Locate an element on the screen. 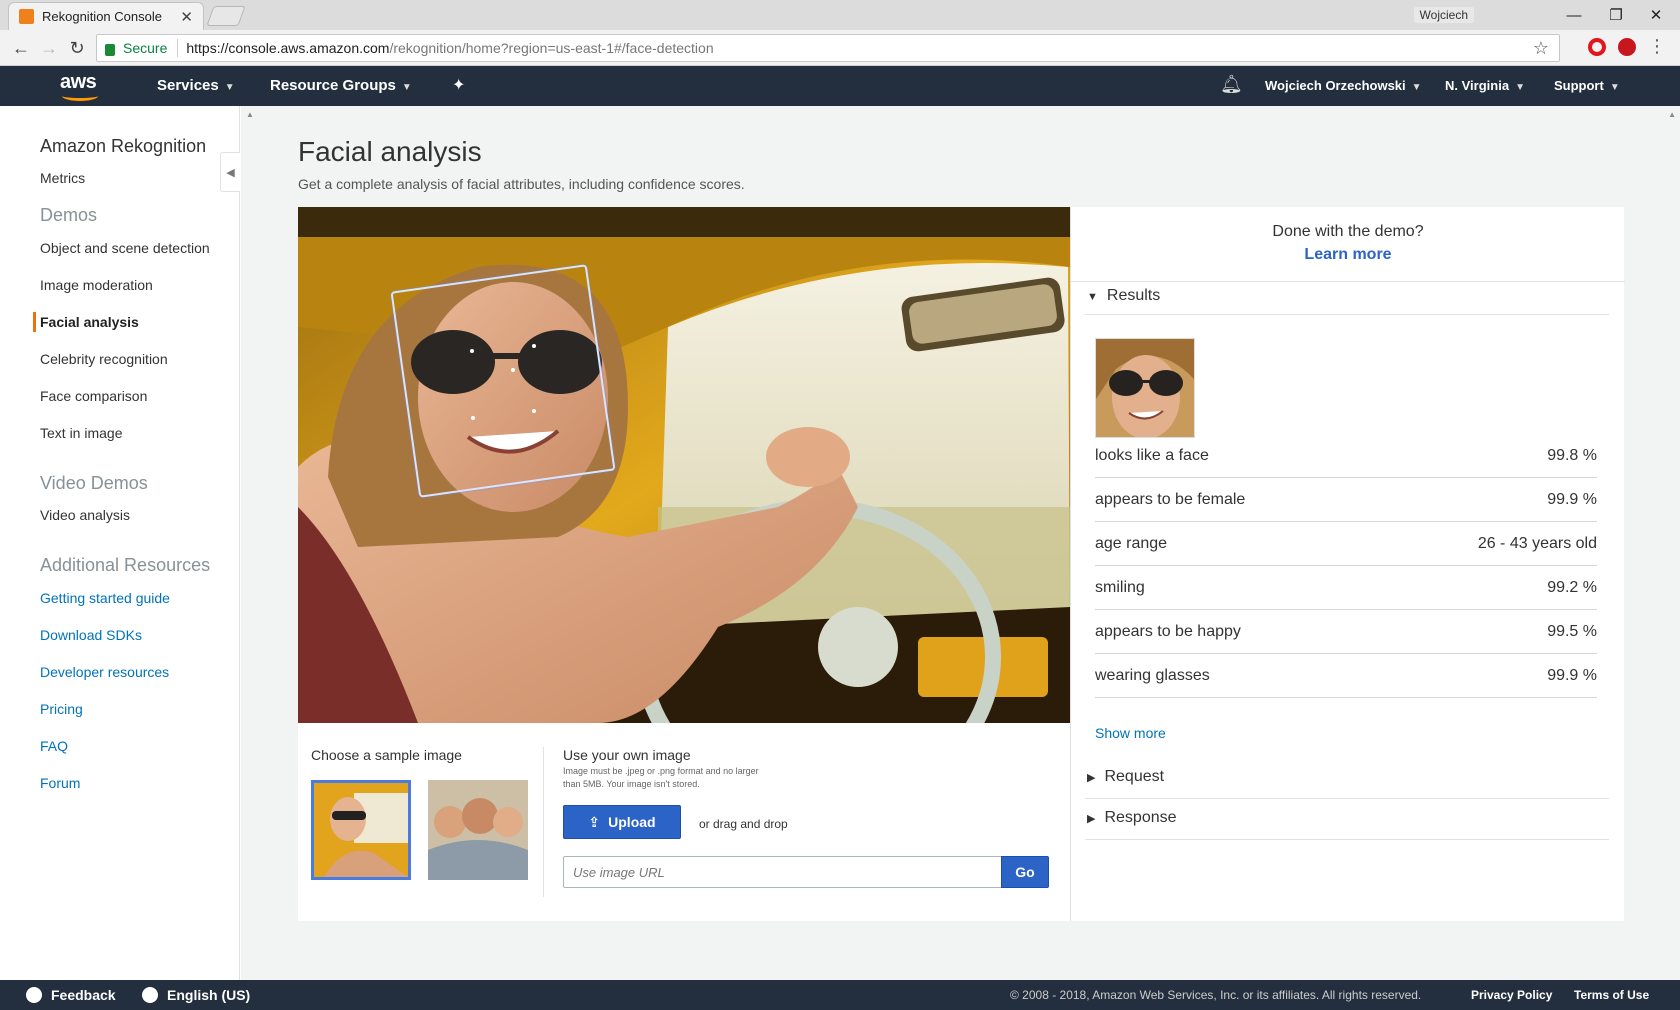  aws-logo: aws is located at coordinates (82, 86).